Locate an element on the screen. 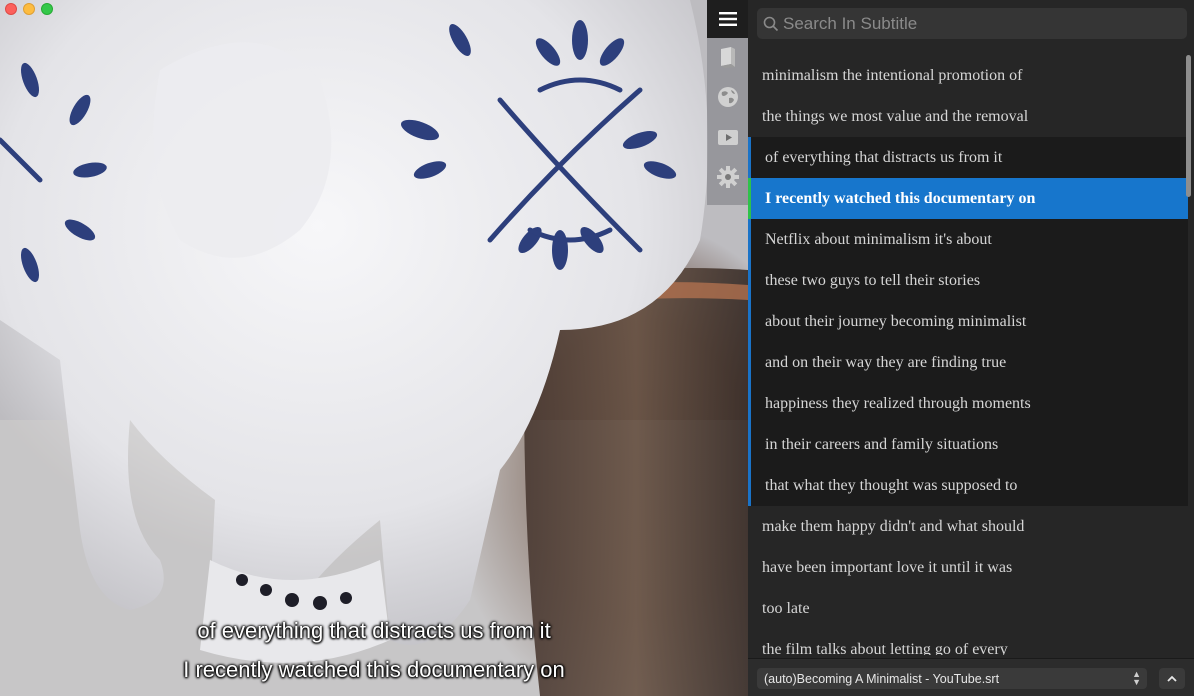 The height and width of the screenshot is (696, 1194). globe-icon is located at coordinates (727, 97).